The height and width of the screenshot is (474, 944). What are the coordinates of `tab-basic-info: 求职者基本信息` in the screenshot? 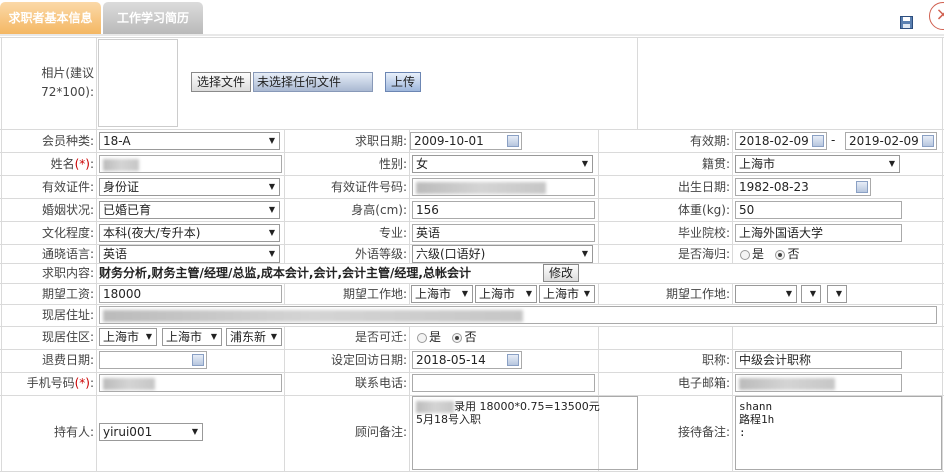 It's located at (50, 18).